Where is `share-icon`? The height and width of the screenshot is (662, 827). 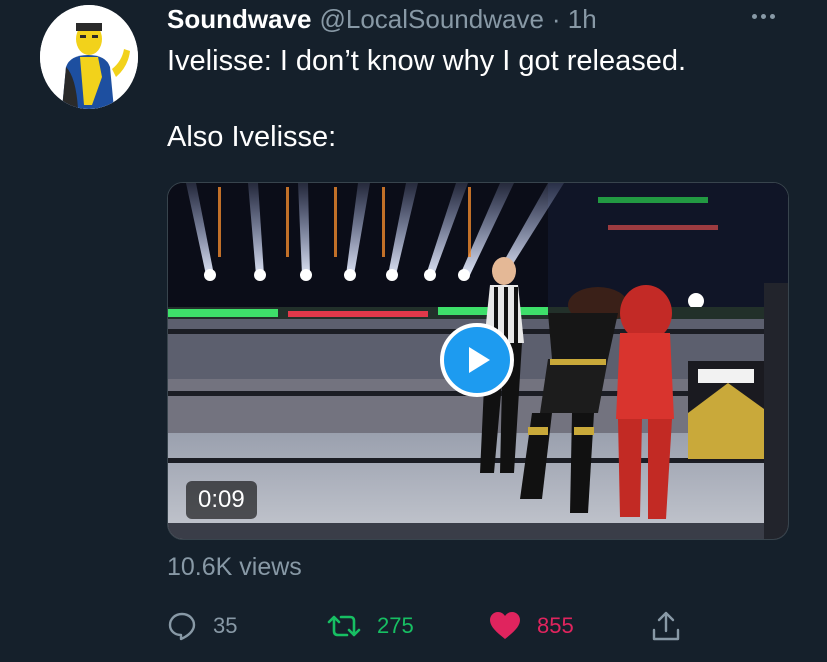
share-icon is located at coordinates (666, 626).